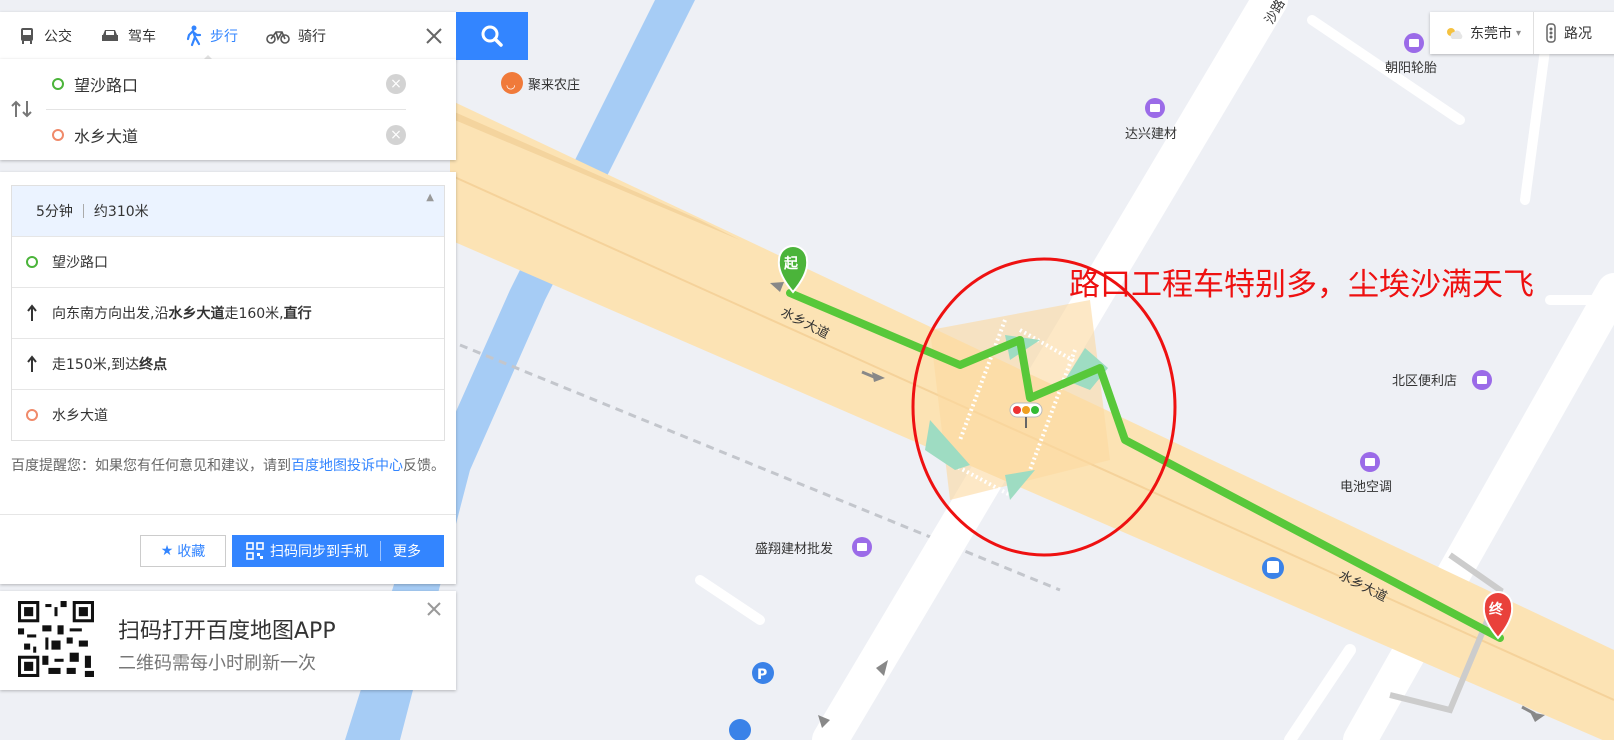 The image size is (1614, 740). What do you see at coordinates (121, 212) in the screenshot?
I see `route-distance: 约310米` at bounding box center [121, 212].